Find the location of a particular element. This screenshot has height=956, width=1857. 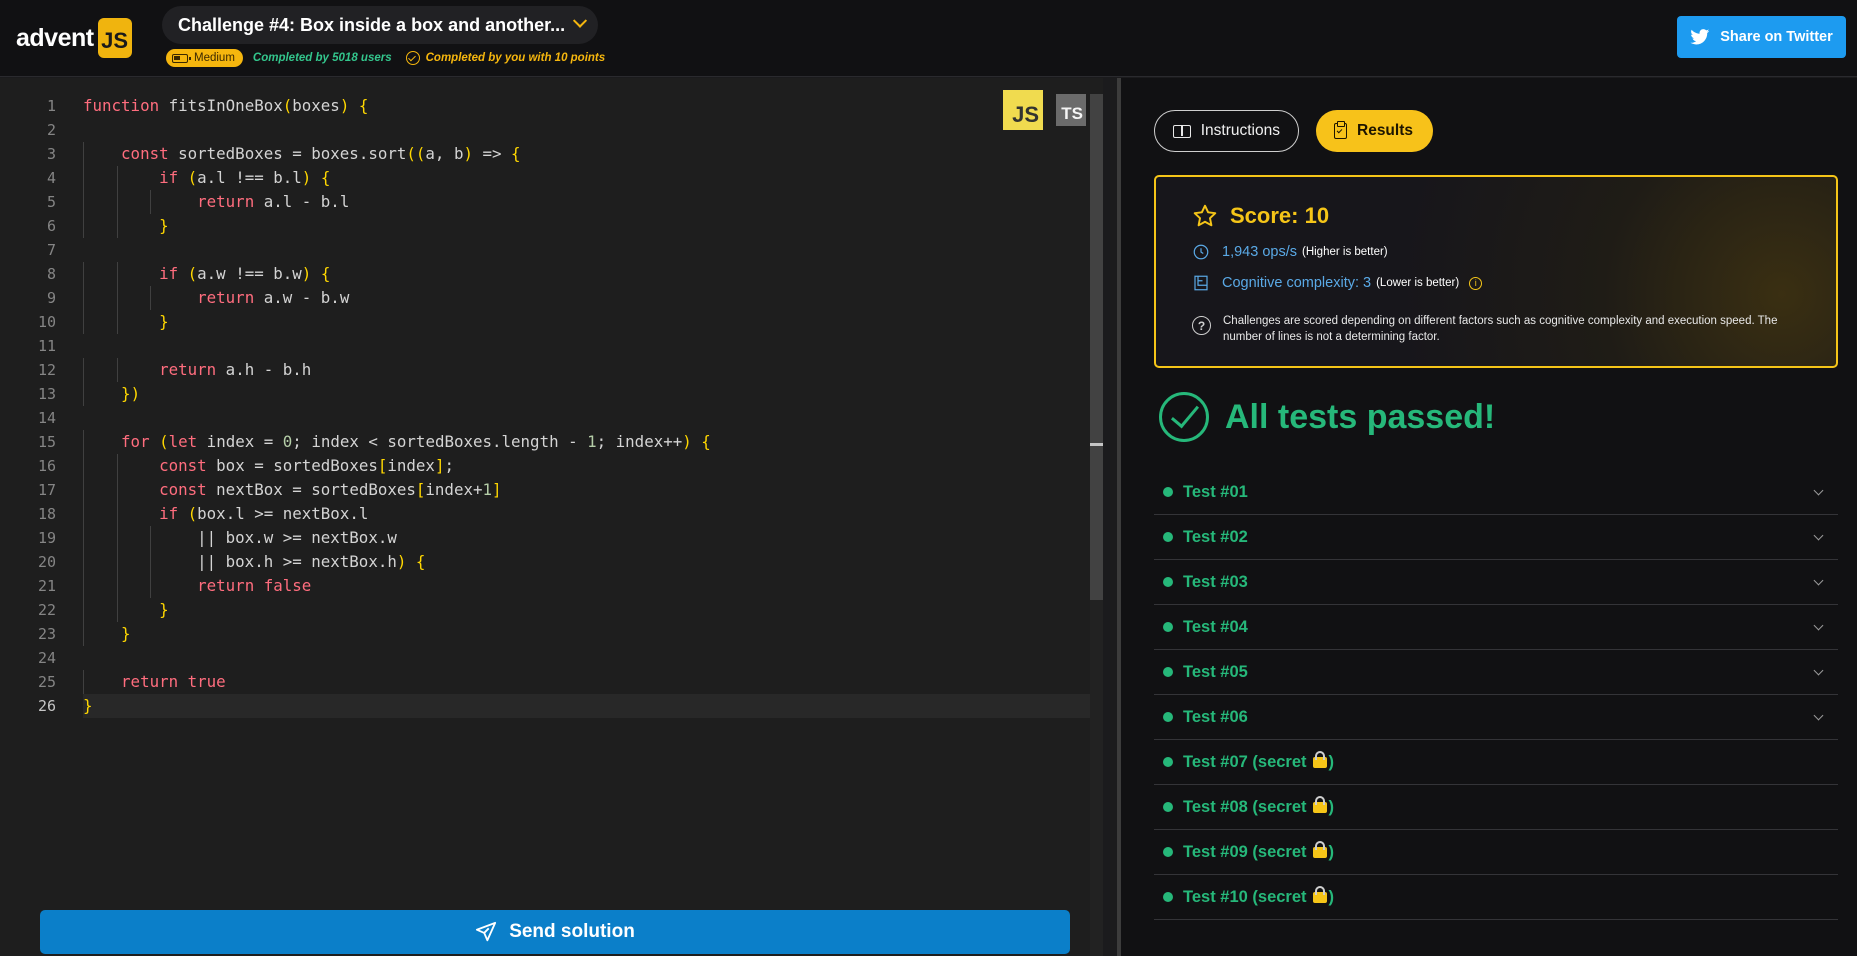

clock-icon is located at coordinates (1201, 252).